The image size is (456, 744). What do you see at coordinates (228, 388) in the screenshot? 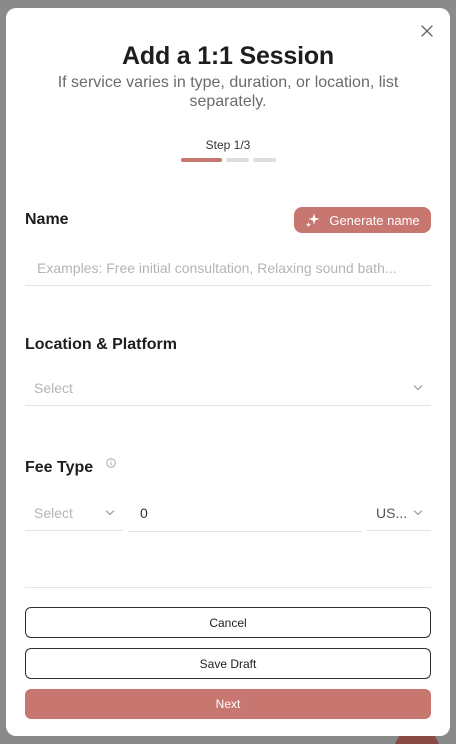
I see `location-select: Select` at bounding box center [228, 388].